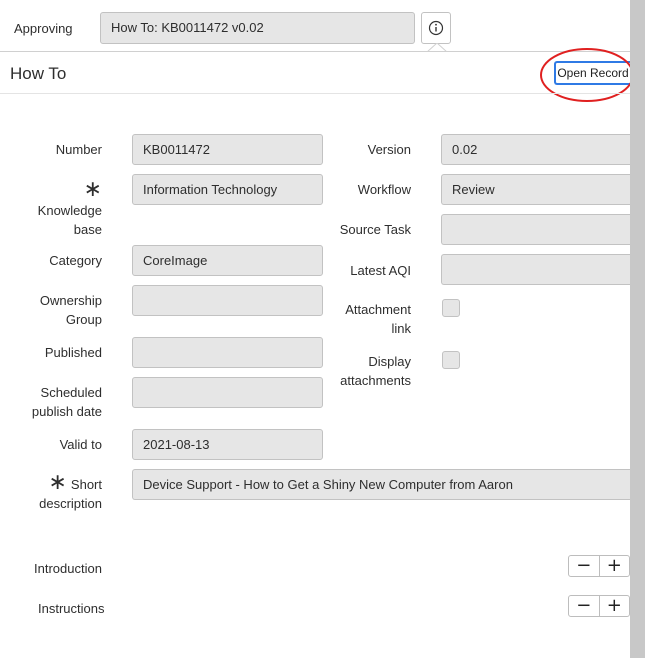 The width and height of the screenshot is (645, 658). What do you see at coordinates (384, 189) in the screenshot?
I see `workflow-label: Workflow` at bounding box center [384, 189].